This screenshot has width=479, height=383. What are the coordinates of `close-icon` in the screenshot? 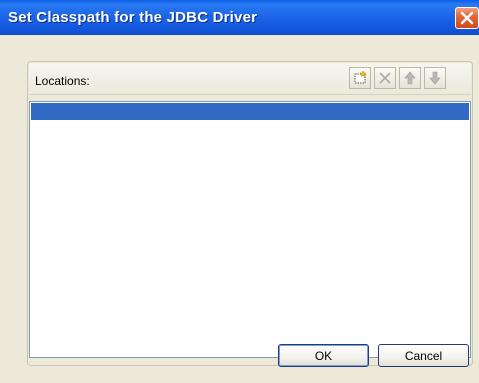 It's located at (467, 18).